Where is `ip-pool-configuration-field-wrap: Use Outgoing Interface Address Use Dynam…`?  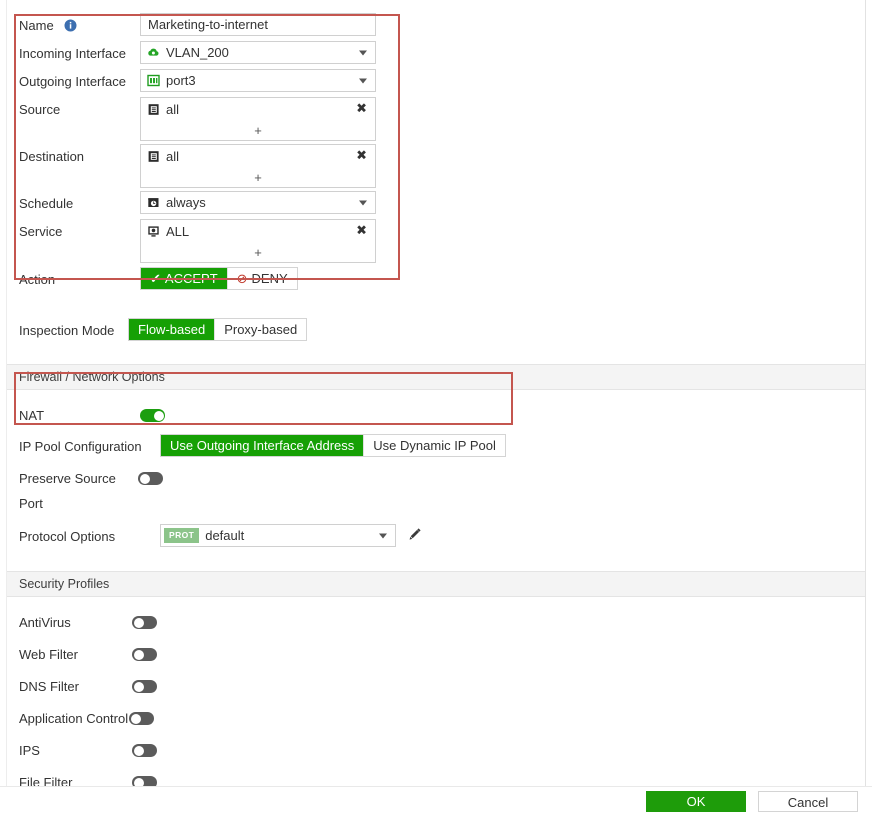 ip-pool-configuration-field-wrap: Use Outgoing Interface Address Use Dynam… is located at coordinates (333, 445).